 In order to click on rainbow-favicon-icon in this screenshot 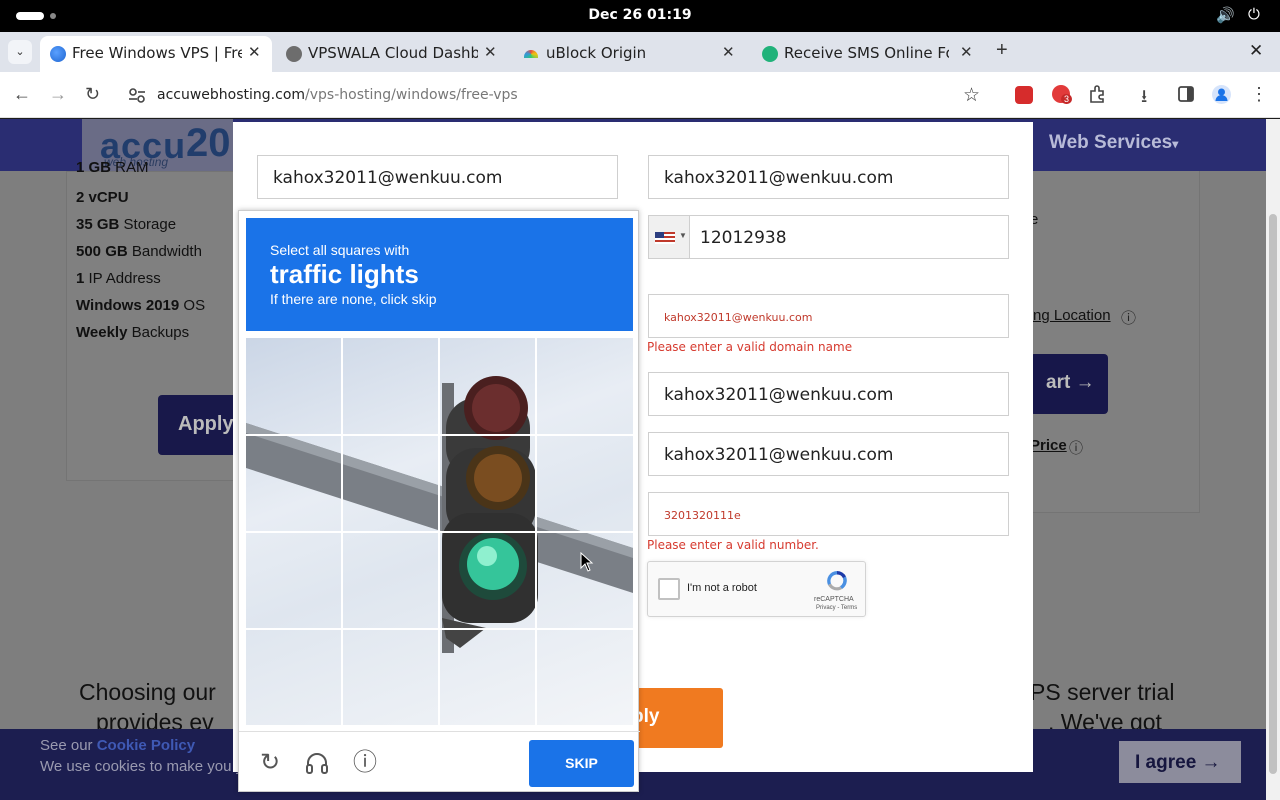, I will do `click(531, 54)`.